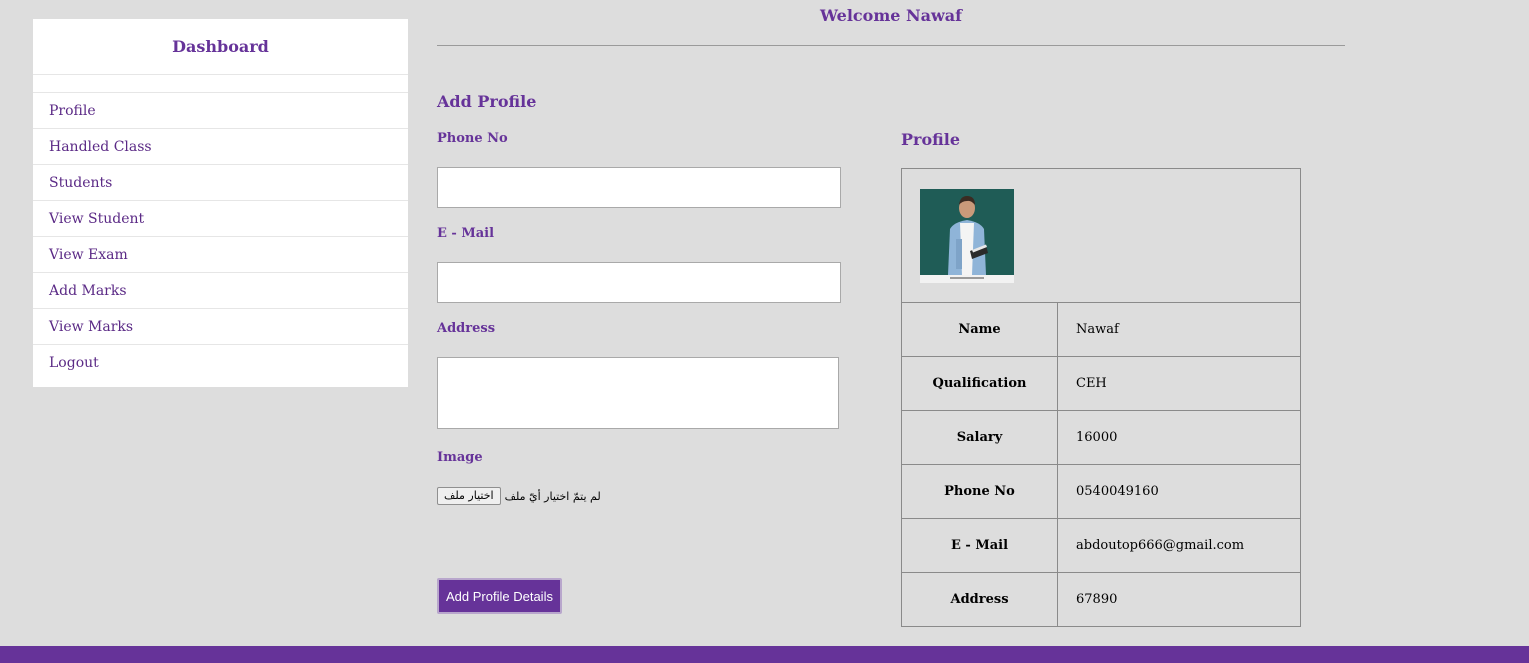 Image resolution: width=1529 pixels, height=663 pixels. What do you see at coordinates (220, 327) in the screenshot?
I see `sidebar-item-view-marks: View Marks` at bounding box center [220, 327].